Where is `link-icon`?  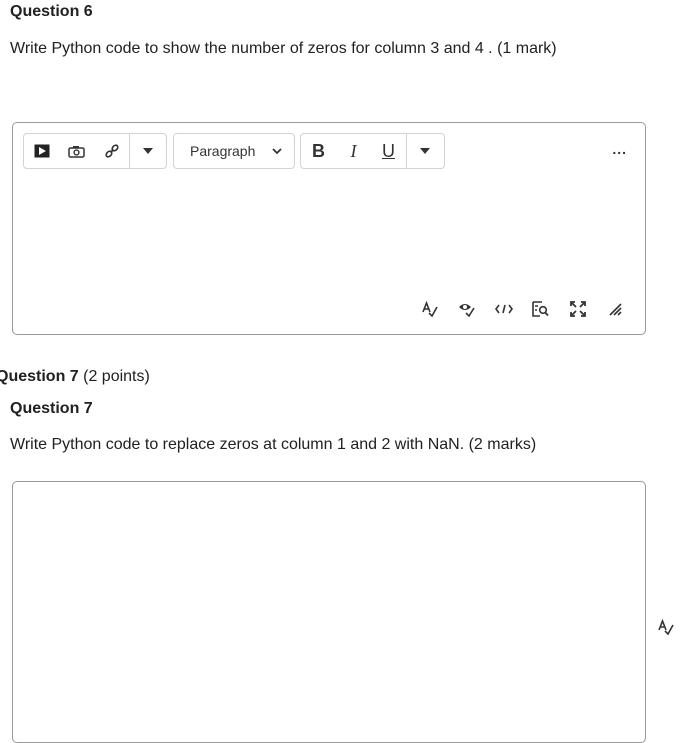
link-icon is located at coordinates (112, 151).